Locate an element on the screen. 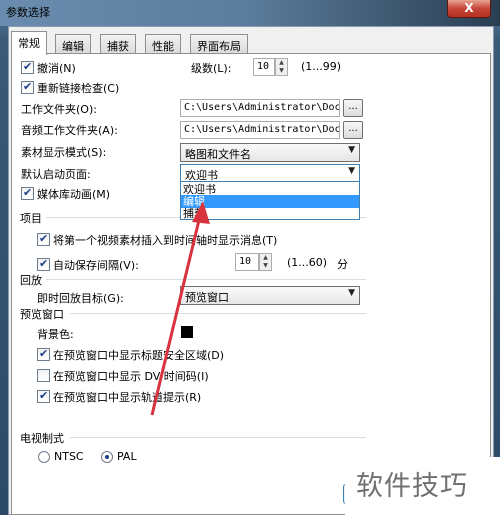 The height and width of the screenshot is (515, 500). ntsc-radio is located at coordinates (44, 457).